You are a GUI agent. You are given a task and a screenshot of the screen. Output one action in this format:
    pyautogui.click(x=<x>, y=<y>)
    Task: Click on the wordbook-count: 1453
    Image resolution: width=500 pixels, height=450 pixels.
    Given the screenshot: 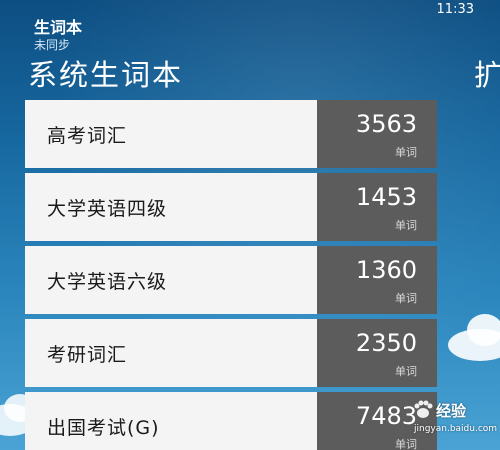 What is the action you would take?
    pyautogui.click(x=386, y=197)
    